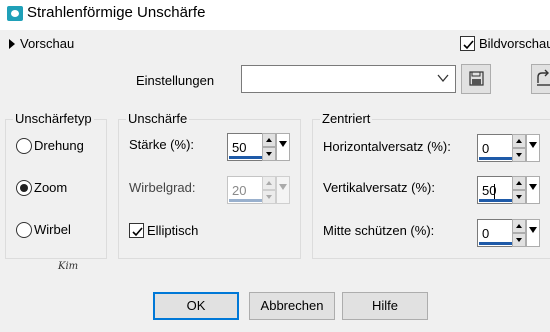 This screenshot has height=332, width=550. I want to click on v-offset-slider-bar, so click(495, 200).